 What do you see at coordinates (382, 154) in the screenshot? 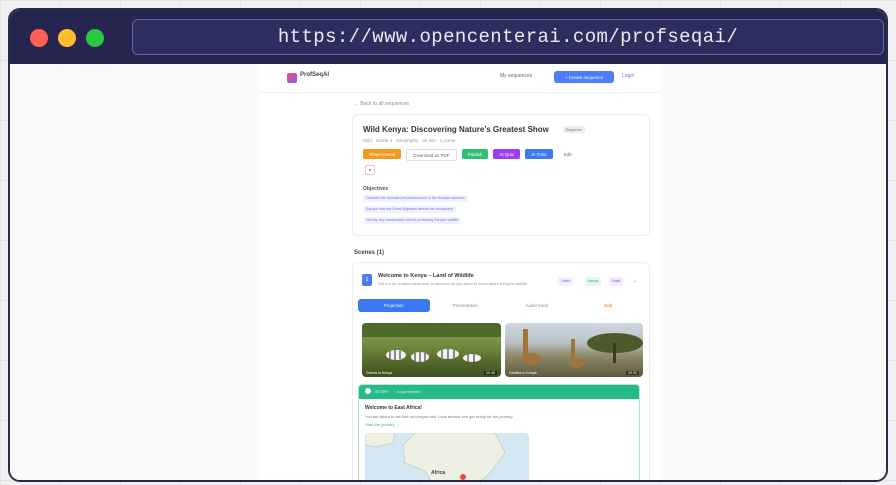
I see `share-button: Share lesson` at bounding box center [382, 154].